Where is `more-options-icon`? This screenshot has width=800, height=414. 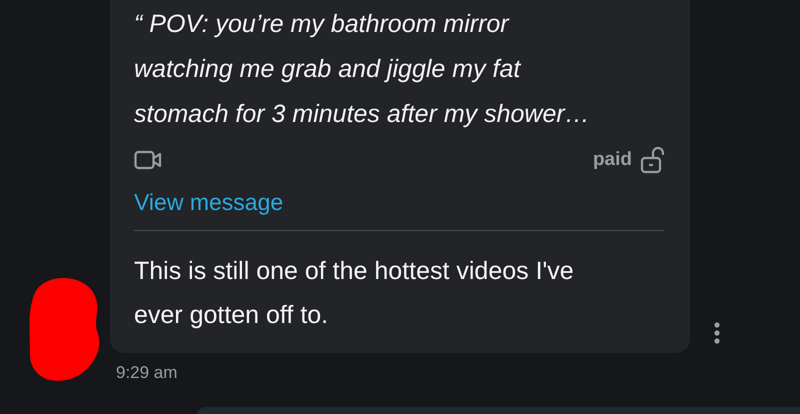 more-options-icon is located at coordinates (717, 333).